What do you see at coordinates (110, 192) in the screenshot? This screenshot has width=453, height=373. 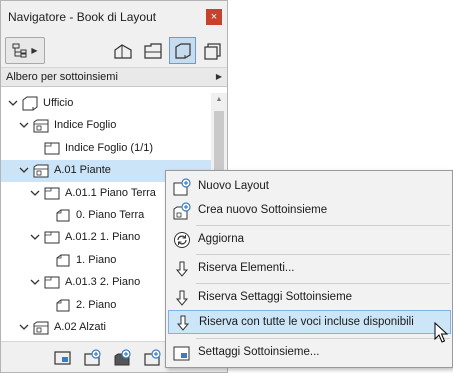 I see `tree-row-label: A.01.1 Piano Terra` at bounding box center [110, 192].